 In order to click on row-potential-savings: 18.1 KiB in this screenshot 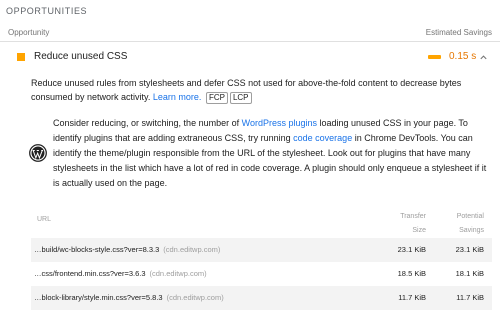, I will do `click(469, 273)`.